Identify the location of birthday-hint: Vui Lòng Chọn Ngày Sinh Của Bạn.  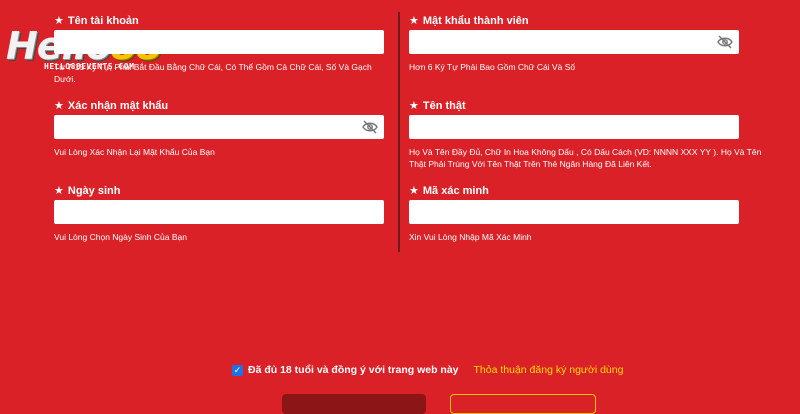
(120, 237).